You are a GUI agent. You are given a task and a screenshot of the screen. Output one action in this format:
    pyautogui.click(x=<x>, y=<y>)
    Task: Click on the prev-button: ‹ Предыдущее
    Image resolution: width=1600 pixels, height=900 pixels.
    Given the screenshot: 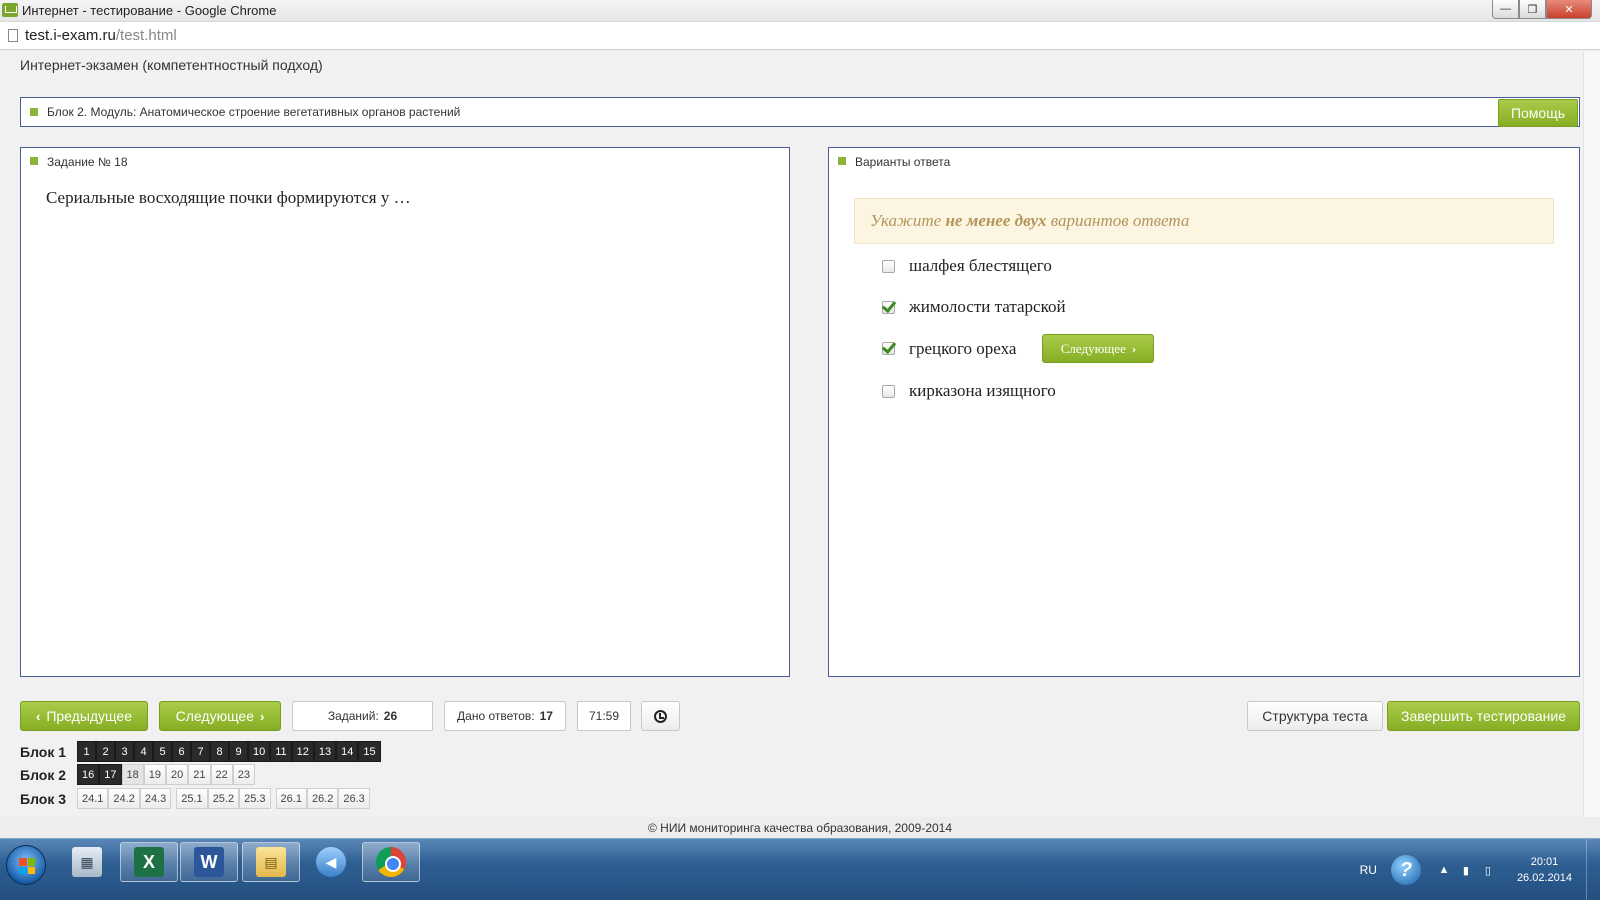 What is the action you would take?
    pyautogui.click(x=84, y=716)
    